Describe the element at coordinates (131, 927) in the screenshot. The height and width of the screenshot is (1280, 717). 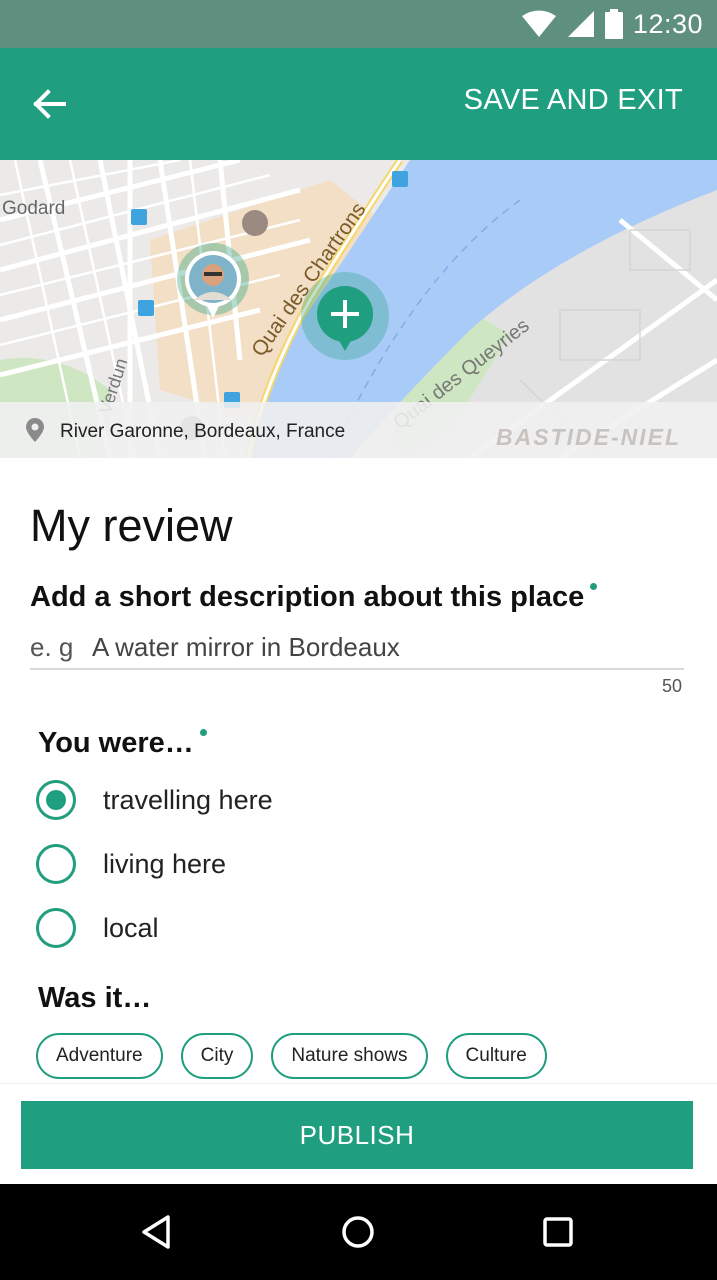
I see `radio-label: local` at that location.